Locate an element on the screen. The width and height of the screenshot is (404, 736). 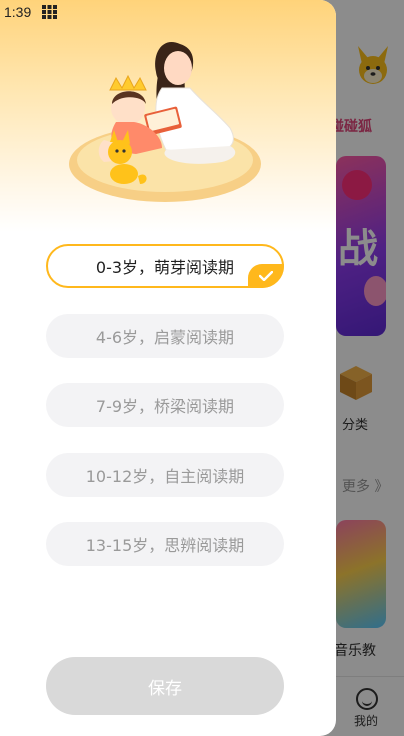
option-label: 7-9岁，桥梁阅读期 is located at coordinates (165, 406).